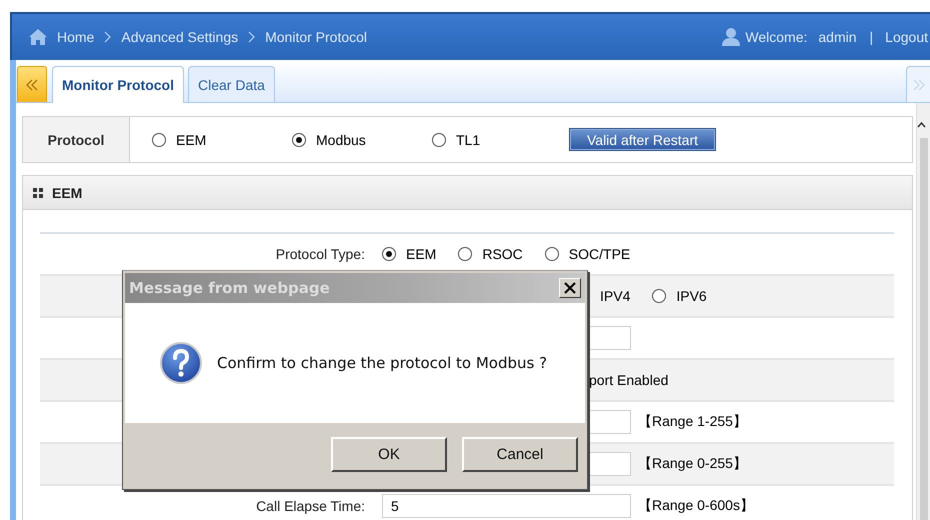 This screenshot has height=520, width=930. What do you see at coordinates (628, 380) in the screenshot?
I see `option-label: port Enabled` at bounding box center [628, 380].